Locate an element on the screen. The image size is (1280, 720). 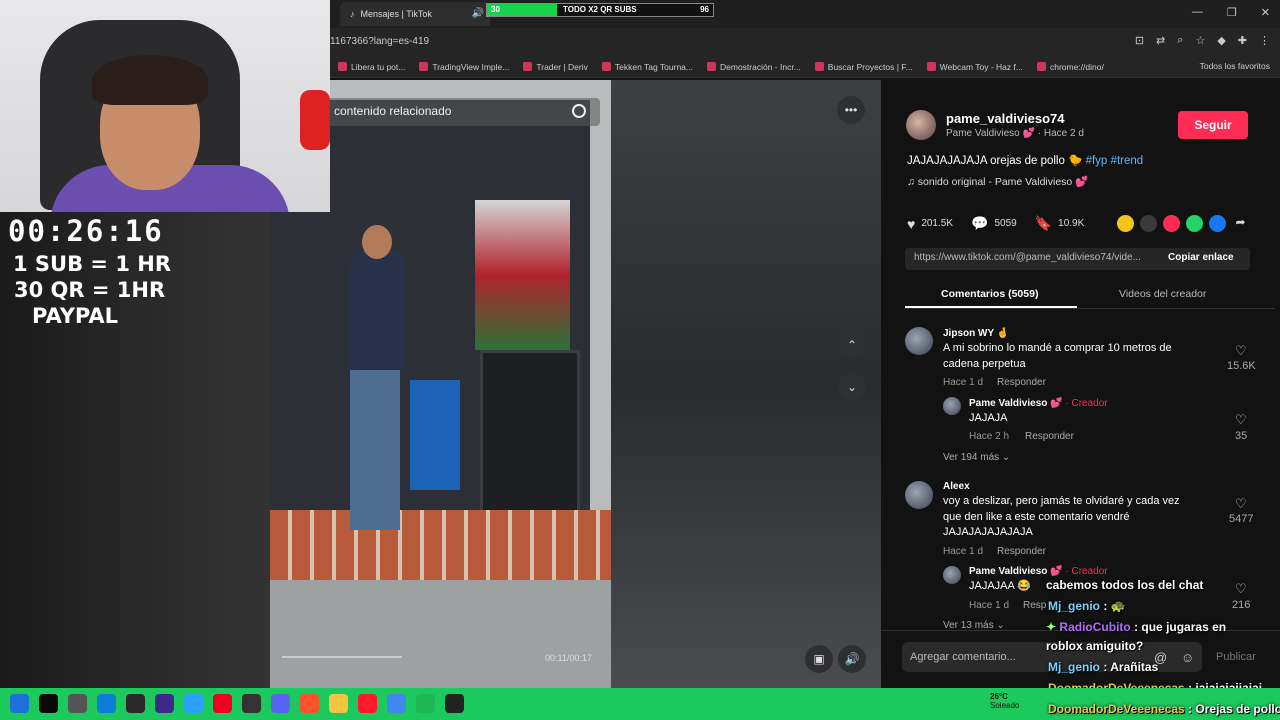
extension-icon: ◆ is located at coordinates (1221, 40).